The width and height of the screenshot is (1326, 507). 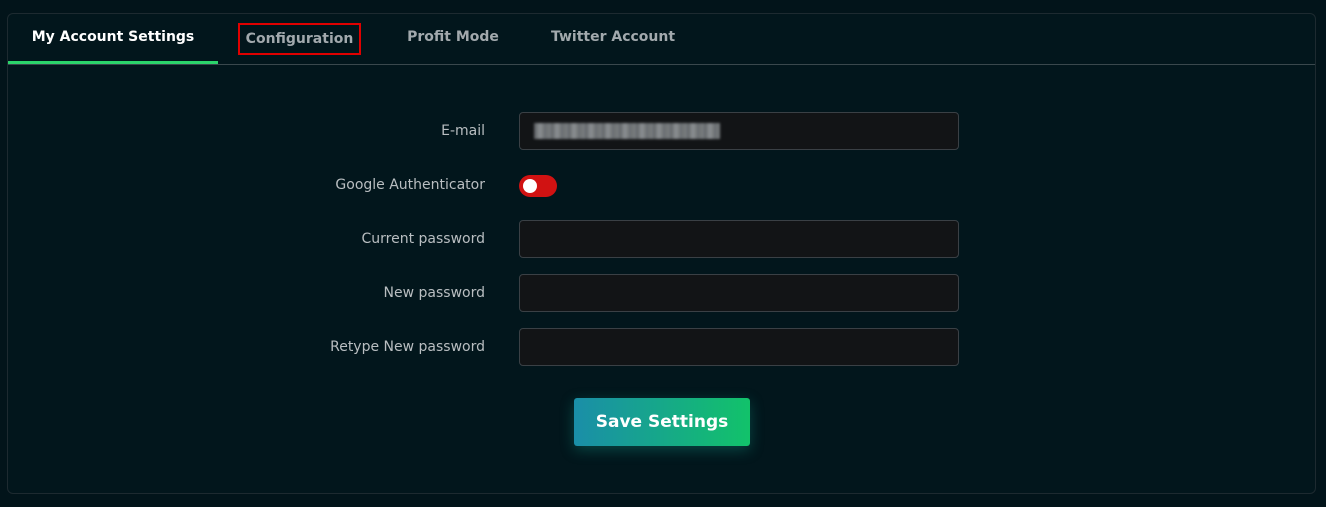 I want to click on email-label: E-mail, so click(x=463, y=131).